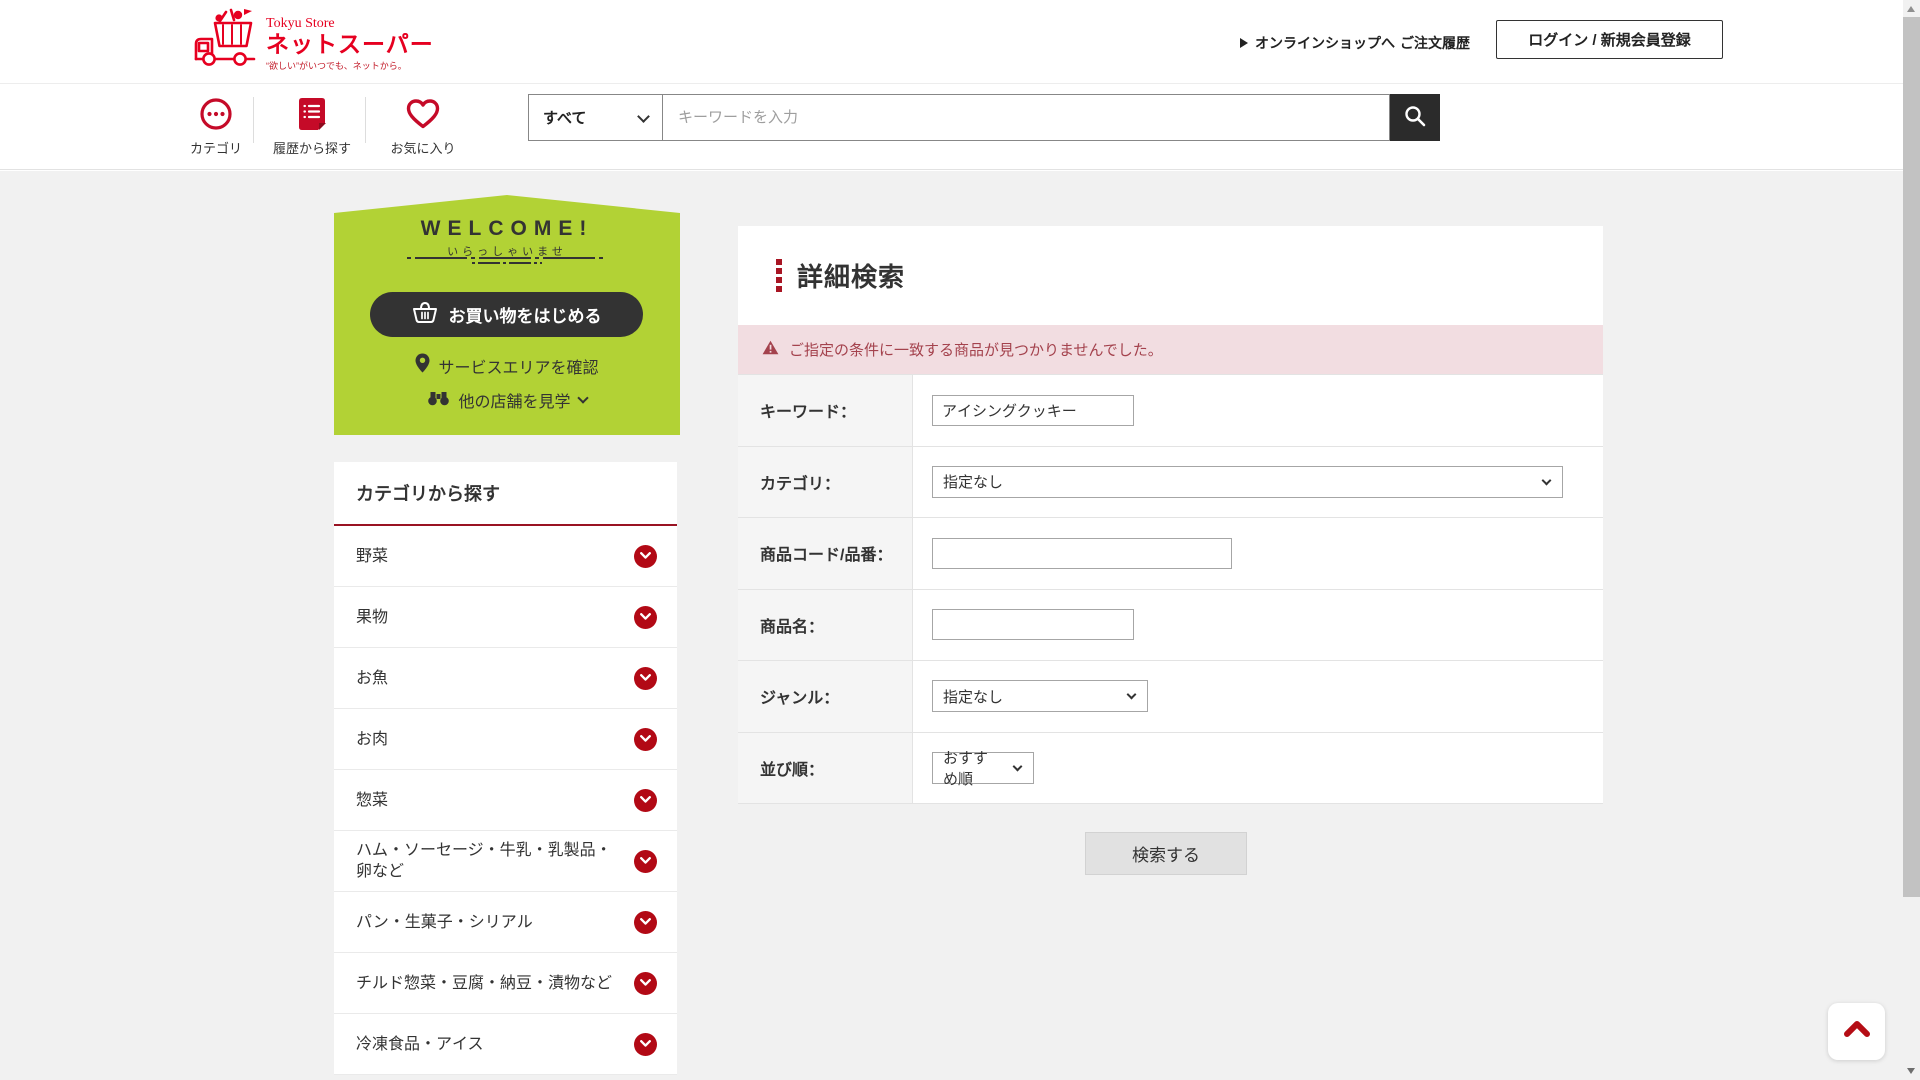 This screenshot has height=1080, width=1920. I want to click on category-select: 指定なし, so click(1247, 481).